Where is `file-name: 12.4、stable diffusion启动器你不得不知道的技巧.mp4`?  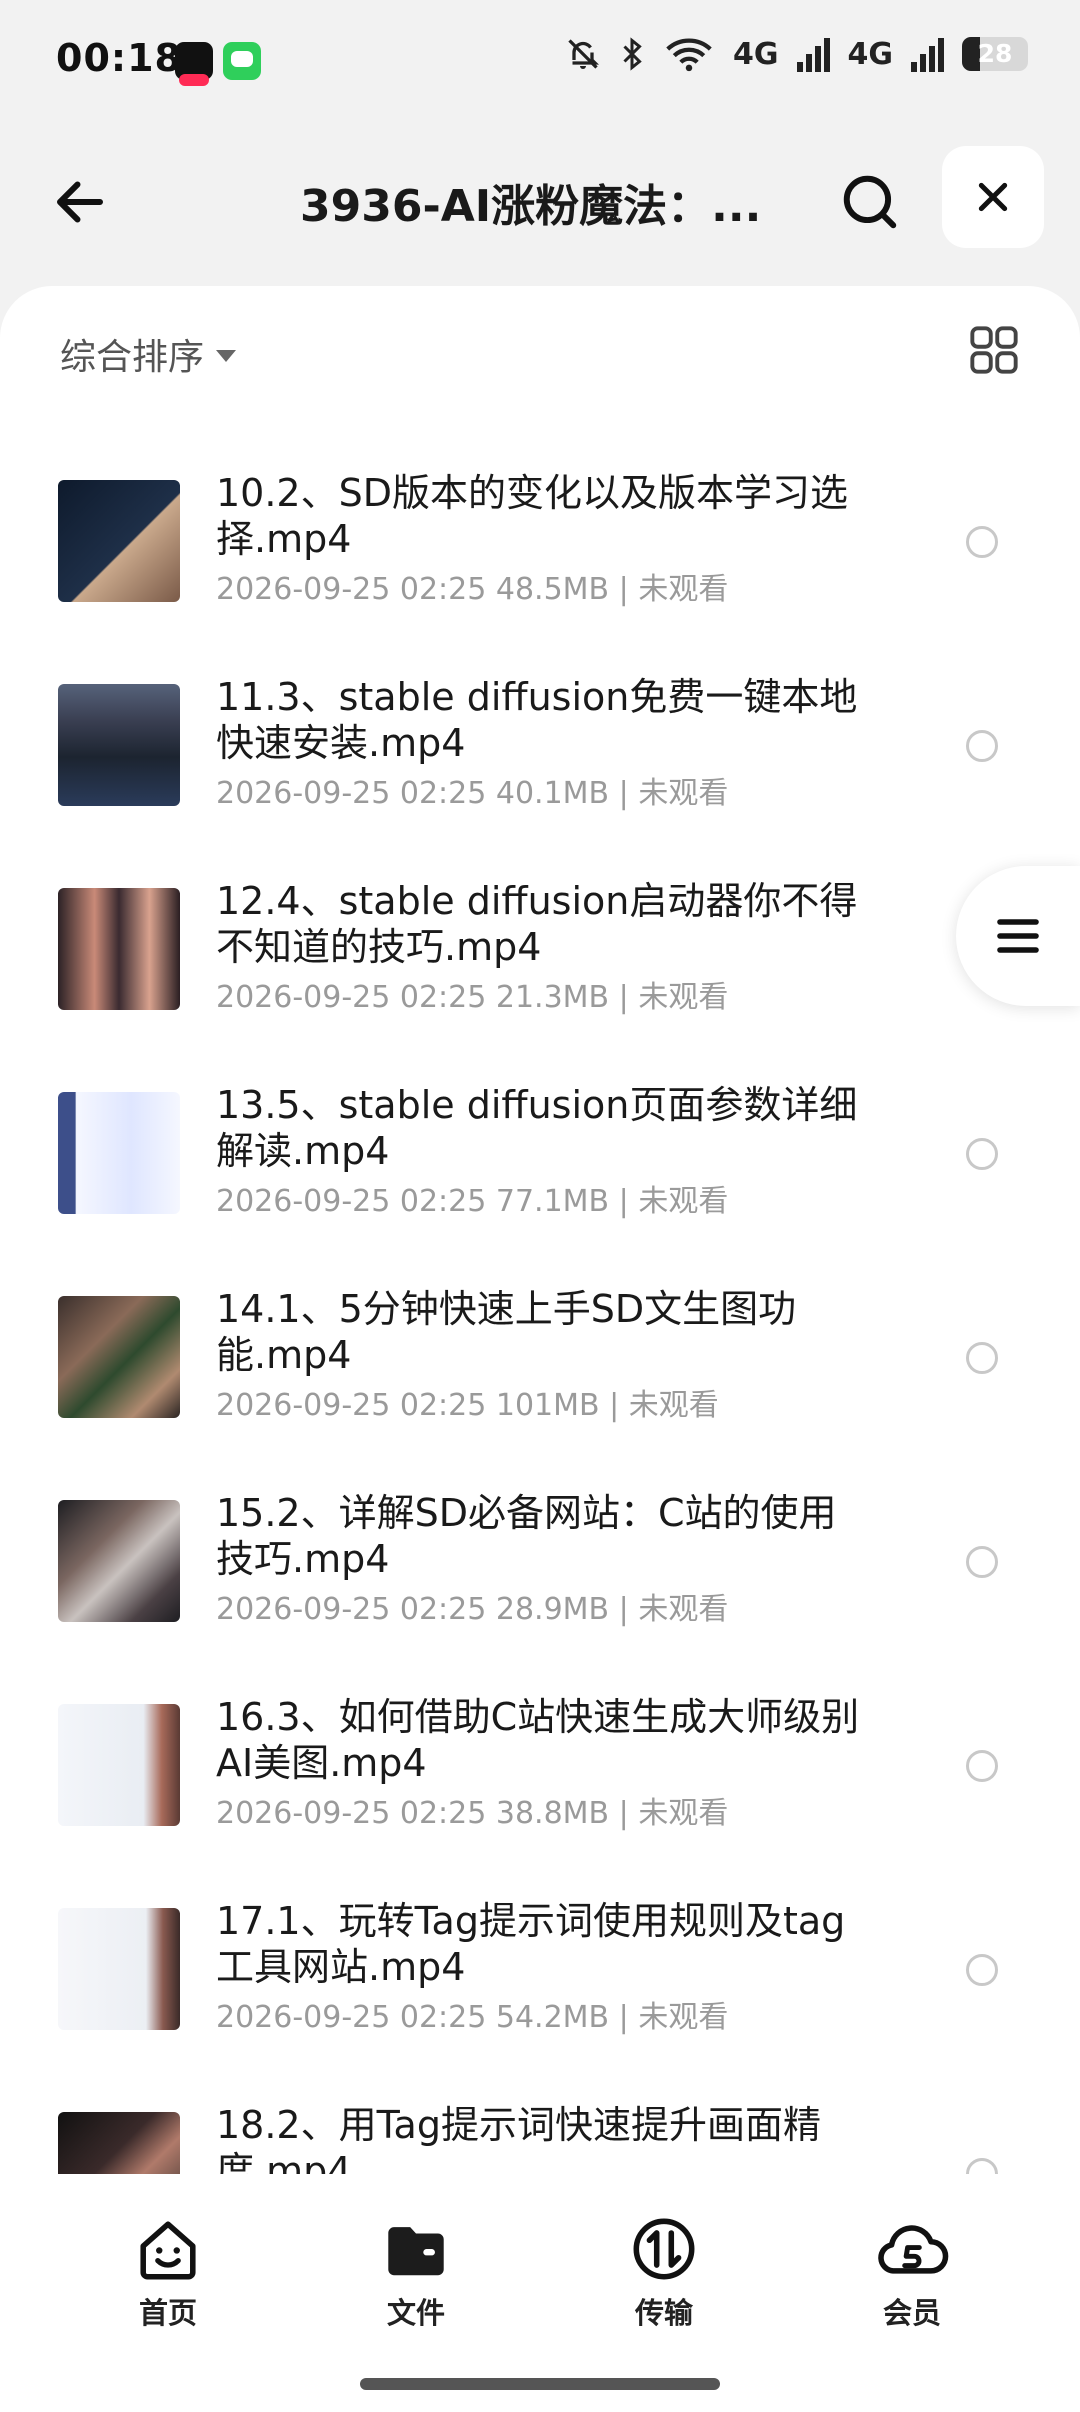
file-name: 12.4、stable diffusion启动器你不得不知道的技巧.mp4 is located at coordinates (537, 924).